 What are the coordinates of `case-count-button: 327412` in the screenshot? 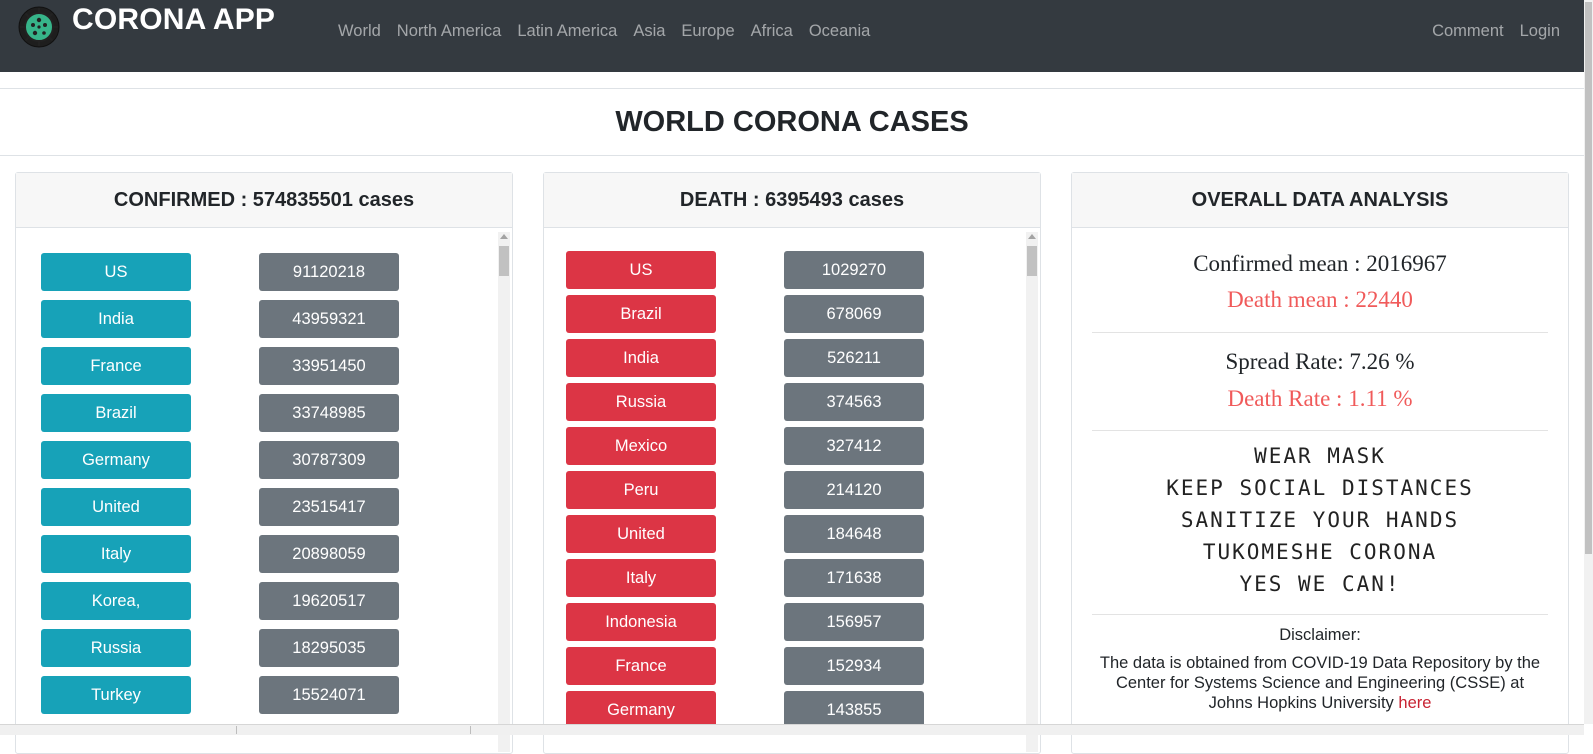 It's located at (854, 446).